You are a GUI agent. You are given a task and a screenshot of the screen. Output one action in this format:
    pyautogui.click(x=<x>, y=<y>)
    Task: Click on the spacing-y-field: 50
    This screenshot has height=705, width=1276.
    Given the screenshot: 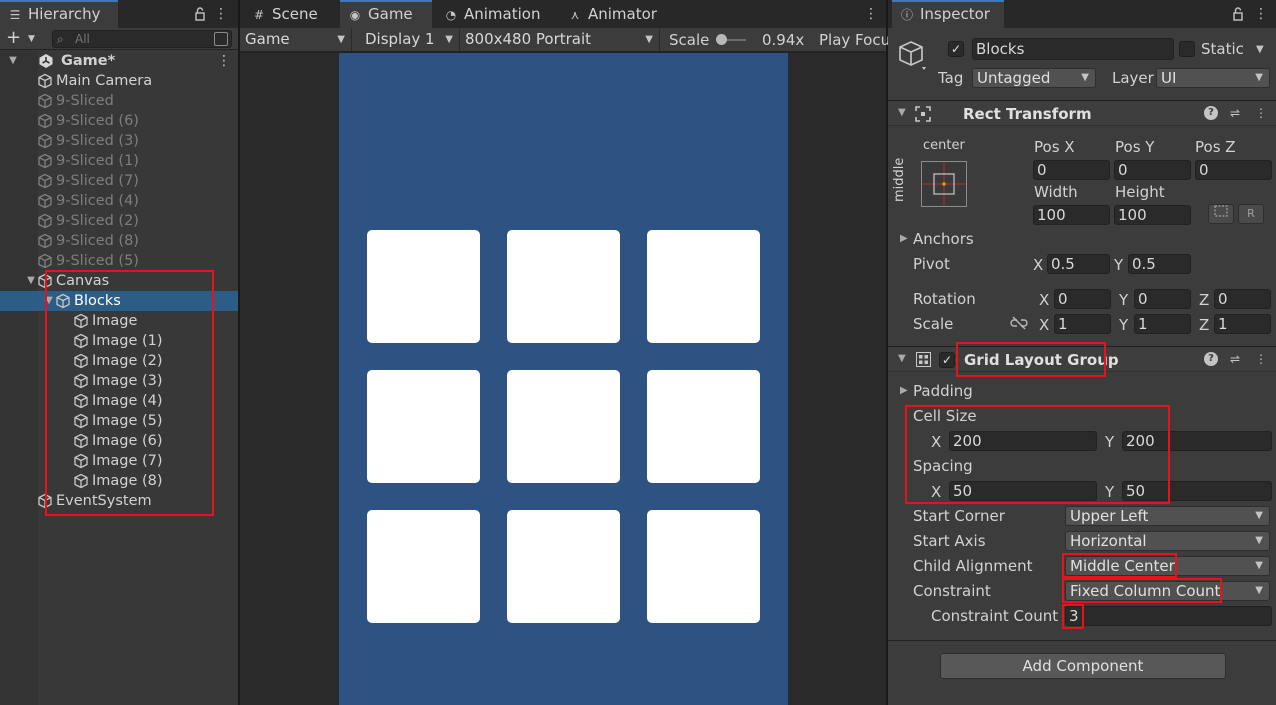 What is the action you would take?
    pyautogui.click(x=1197, y=491)
    